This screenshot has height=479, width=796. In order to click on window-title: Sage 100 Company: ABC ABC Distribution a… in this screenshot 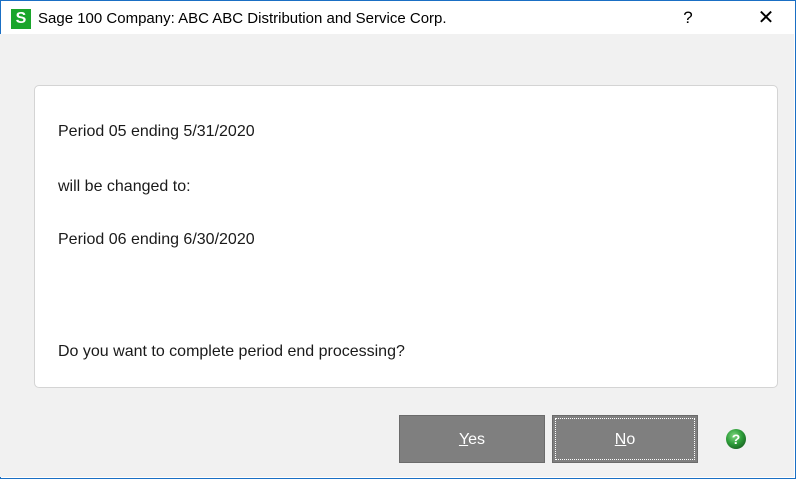, I will do `click(242, 18)`.